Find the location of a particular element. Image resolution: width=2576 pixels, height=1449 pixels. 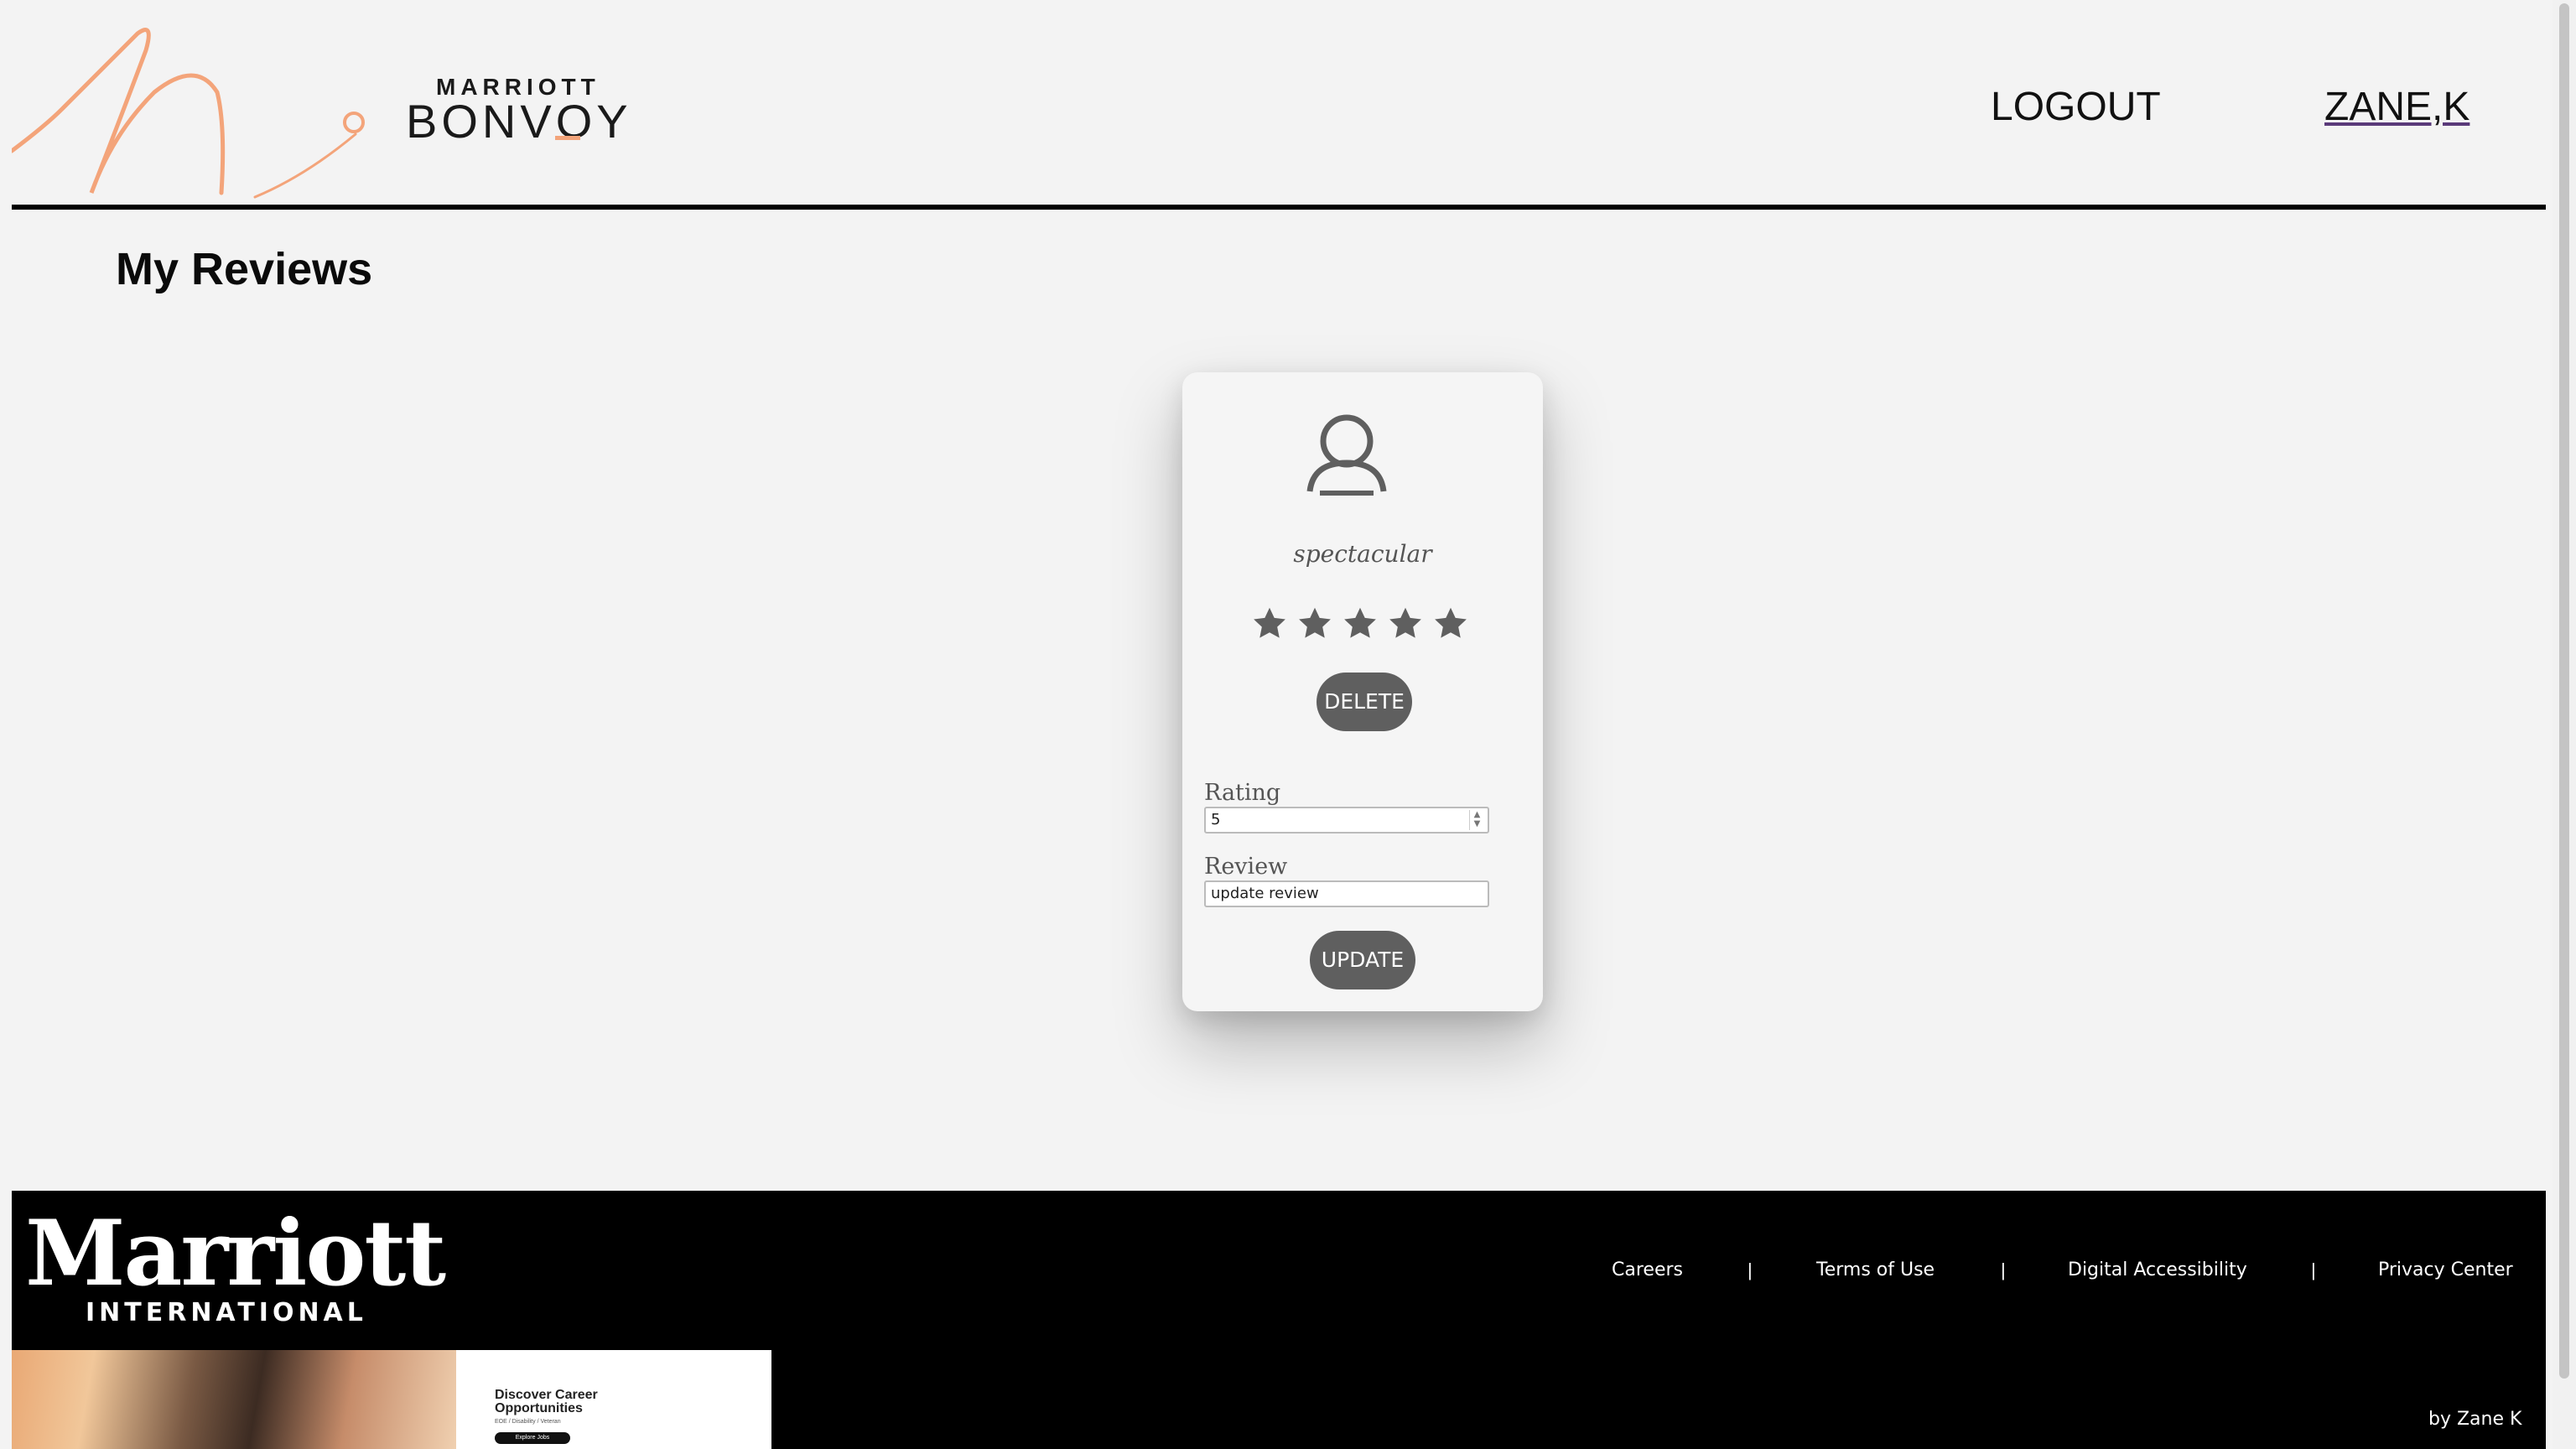

marriott-wordmark: Marriott is located at coordinates (235, 1253).